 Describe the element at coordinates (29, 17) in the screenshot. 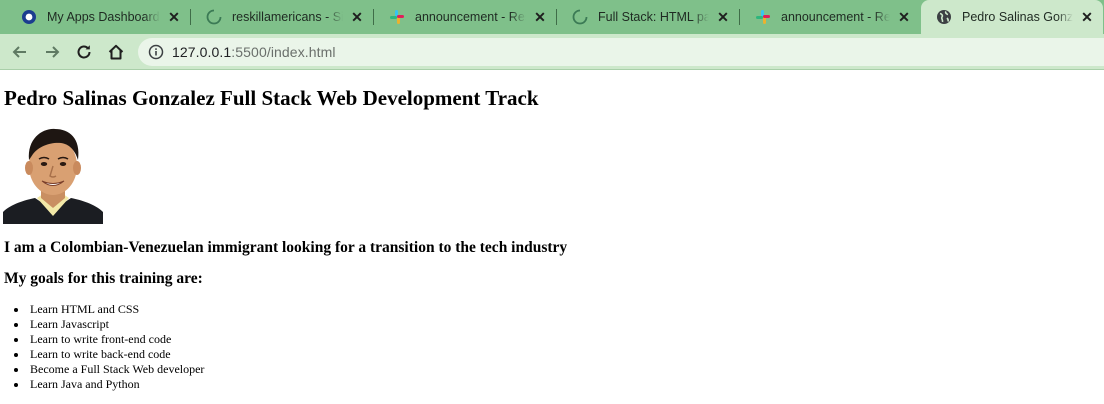

I see `okta-icon` at that location.